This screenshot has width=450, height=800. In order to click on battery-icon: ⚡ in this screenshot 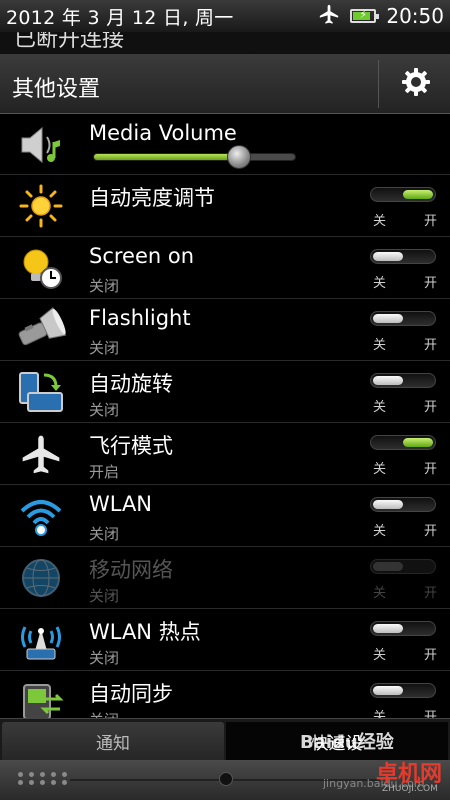, I will do `click(365, 15)`.